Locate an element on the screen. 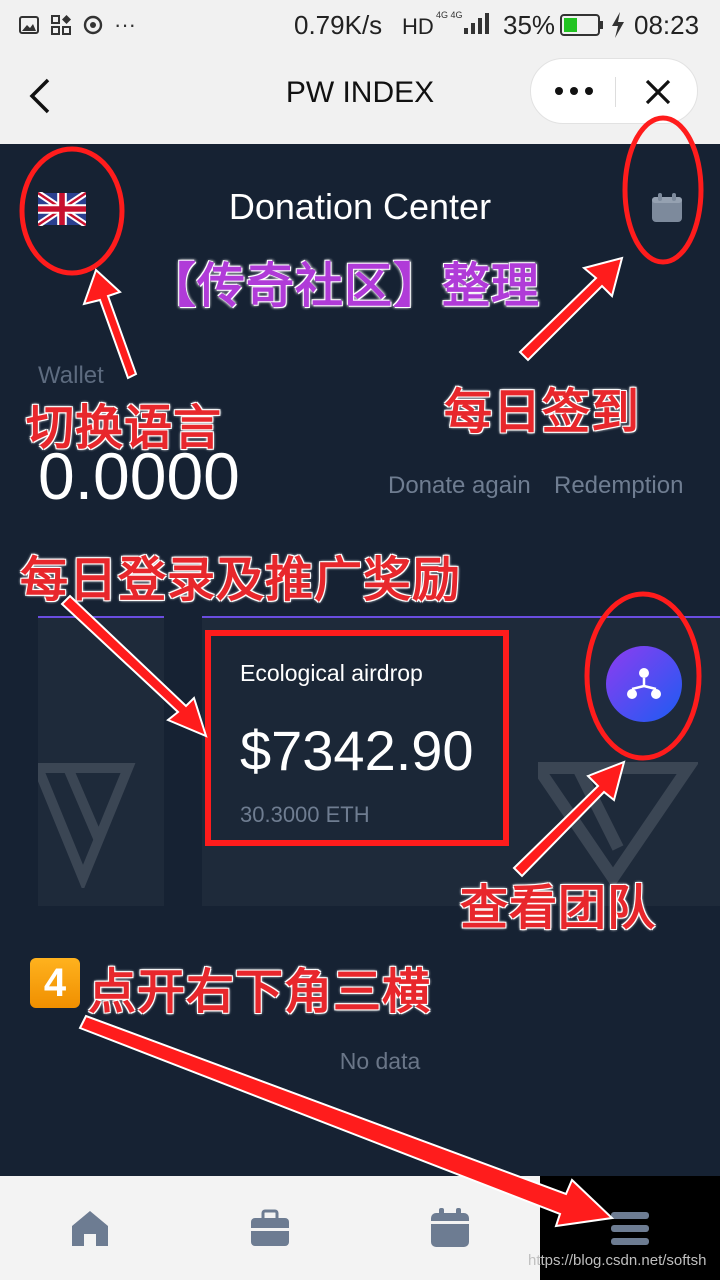  signal-icon is located at coordinates (476, 23).